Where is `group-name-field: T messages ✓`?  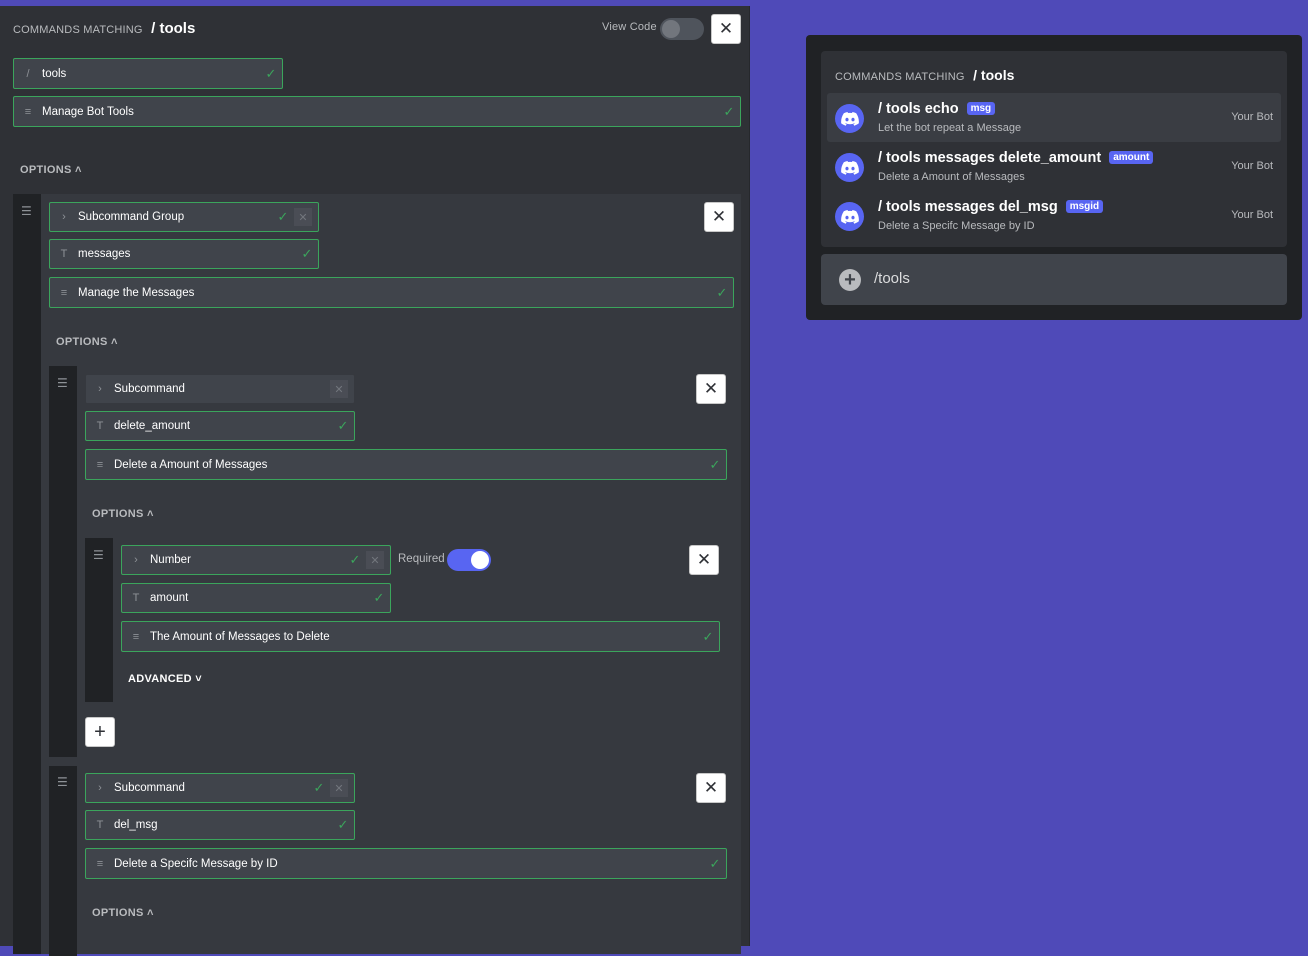 group-name-field: T messages ✓ is located at coordinates (184, 254).